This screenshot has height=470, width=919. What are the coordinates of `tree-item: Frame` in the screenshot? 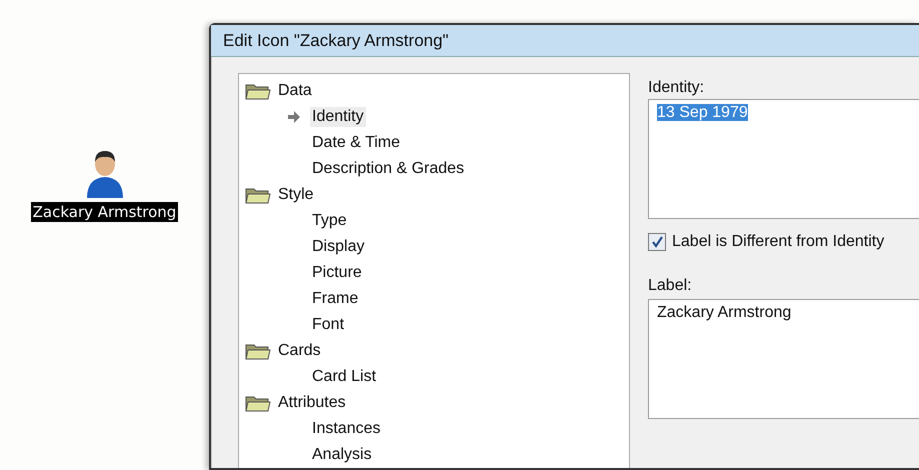 It's located at (335, 299).